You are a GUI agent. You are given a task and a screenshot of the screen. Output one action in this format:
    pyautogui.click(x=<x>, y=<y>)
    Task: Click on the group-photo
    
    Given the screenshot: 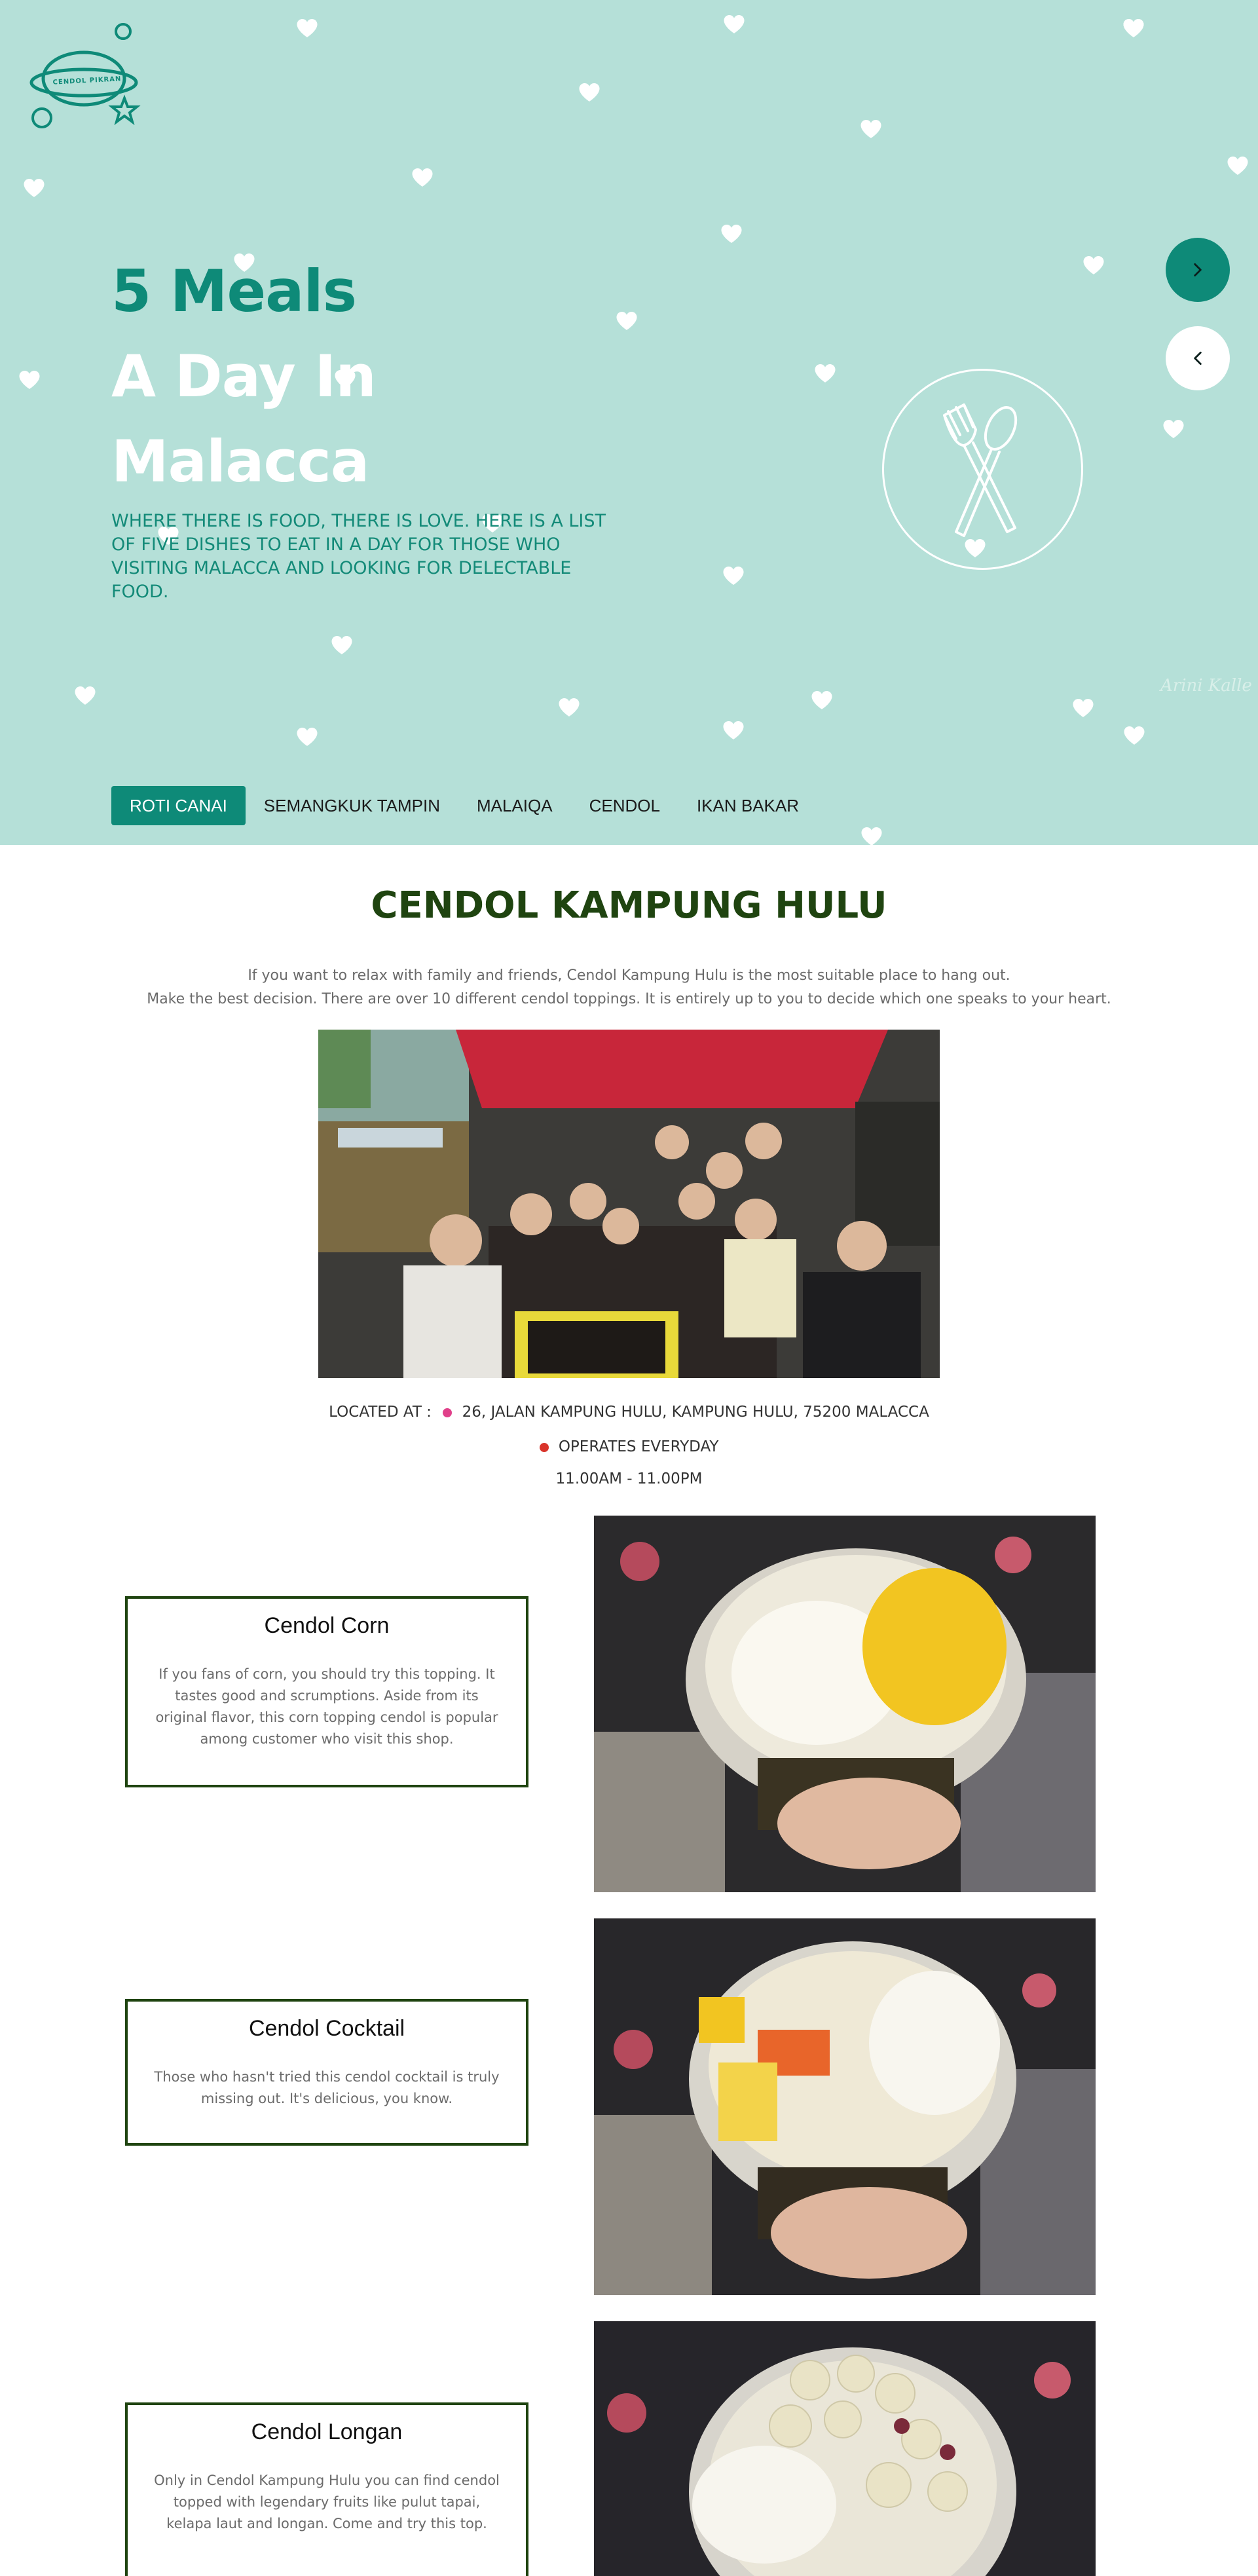 What is the action you would take?
    pyautogui.click(x=629, y=1204)
    